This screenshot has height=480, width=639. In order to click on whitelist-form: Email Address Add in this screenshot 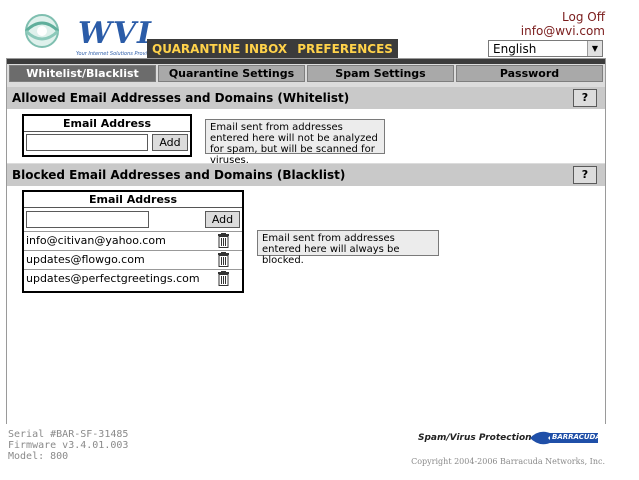, I will do `click(107, 135)`.